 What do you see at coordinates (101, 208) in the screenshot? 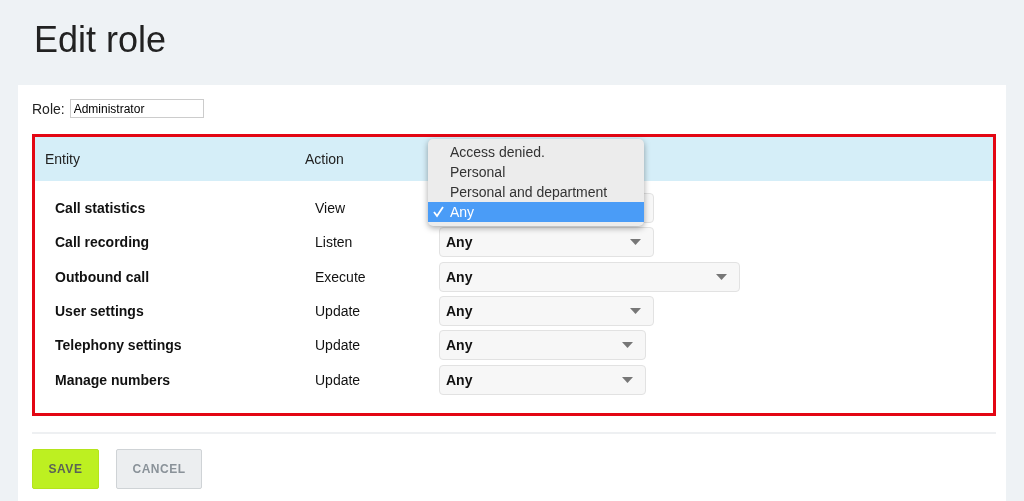
I see `entity-name: Call statistics` at bounding box center [101, 208].